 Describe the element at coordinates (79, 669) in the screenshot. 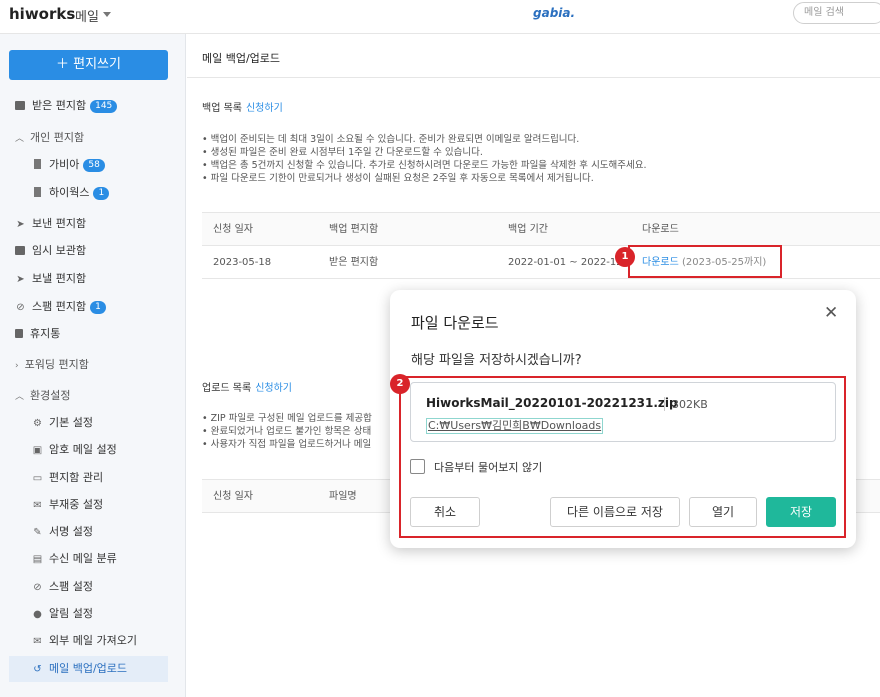

I see `sidebar-item-mail-backup: ↺ 메일 백업/업로드` at that location.